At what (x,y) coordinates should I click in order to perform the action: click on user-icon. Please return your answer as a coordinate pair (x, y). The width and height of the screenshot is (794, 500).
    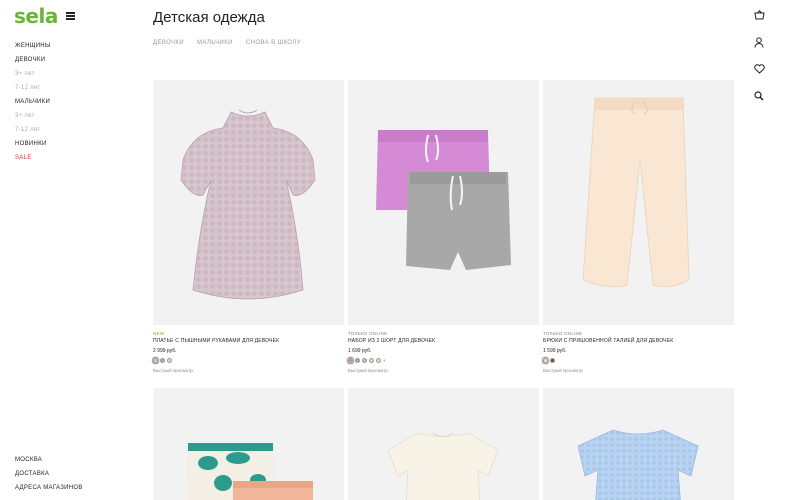
    Looking at the image, I should click on (759, 42).